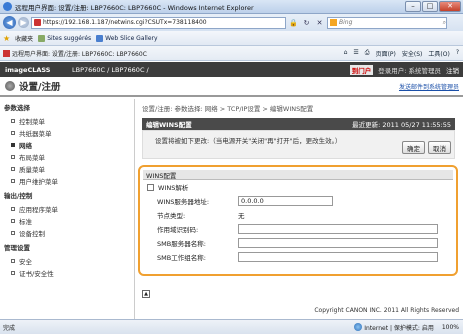 The image size is (463, 334). What do you see at coordinates (171, 216) in the screenshot?
I see `node-label: 节点类型:` at bounding box center [171, 216].